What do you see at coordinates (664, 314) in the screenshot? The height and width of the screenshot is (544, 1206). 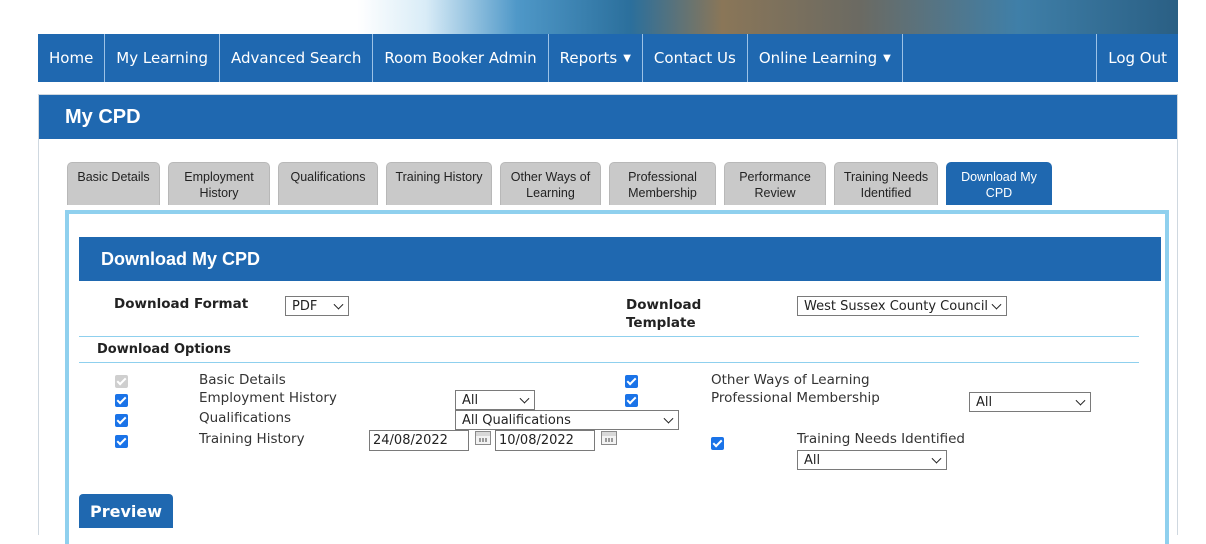 I see `download-template-label: Download Template` at bounding box center [664, 314].